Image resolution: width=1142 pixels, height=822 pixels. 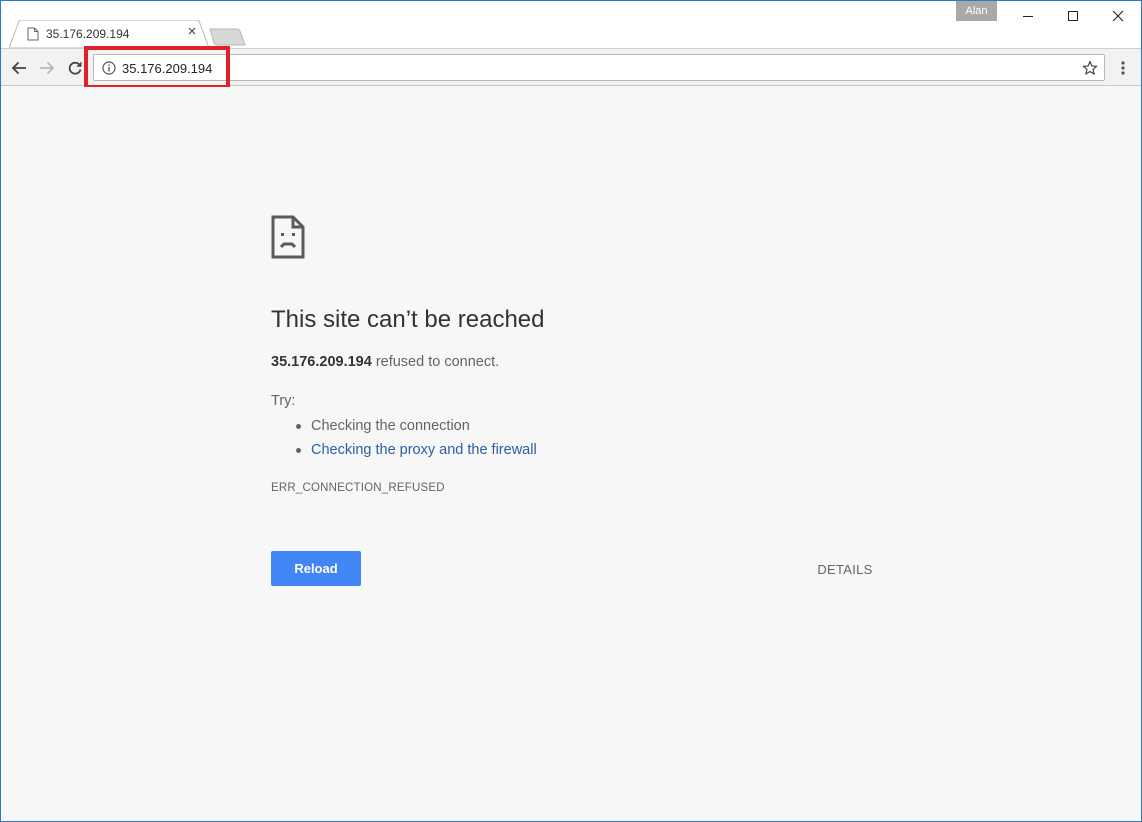 What do you see at coordinates (1118, 16) in the screenshot?
I see `close-icon` at bounding box center [1118, 16].